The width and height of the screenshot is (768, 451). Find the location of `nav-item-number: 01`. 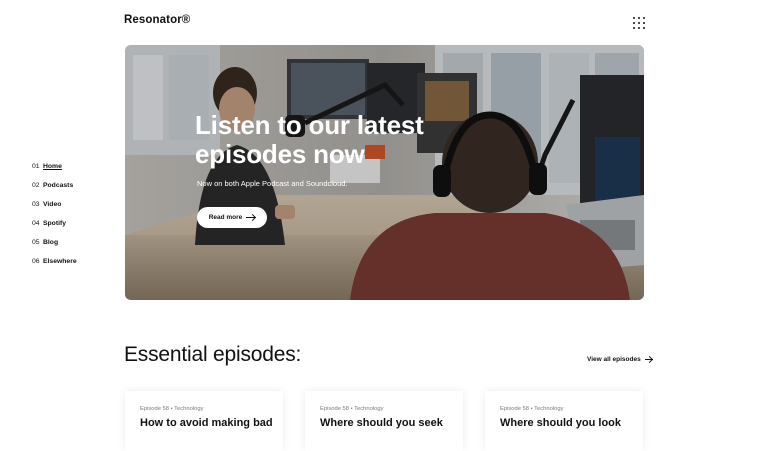

nav-item-number: 01 is located at coordinates (36, 166).